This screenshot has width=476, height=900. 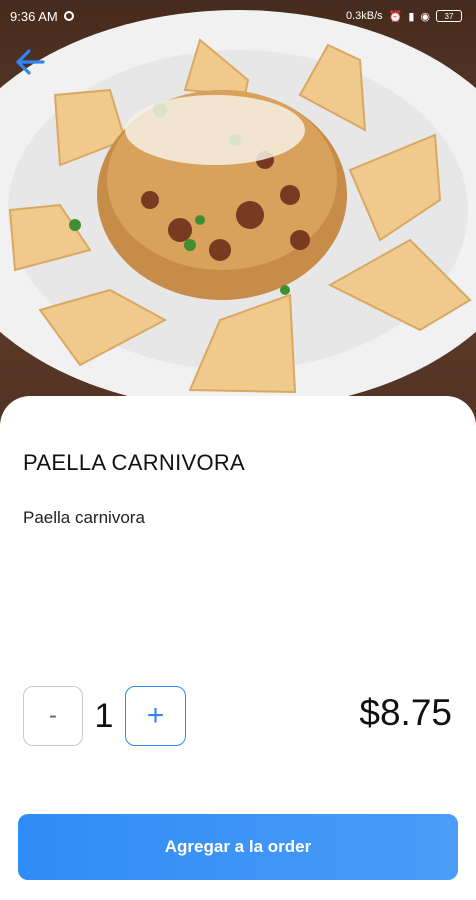 I want to click on network-speed: 0.3kB/s, so click(x=364, y=16).